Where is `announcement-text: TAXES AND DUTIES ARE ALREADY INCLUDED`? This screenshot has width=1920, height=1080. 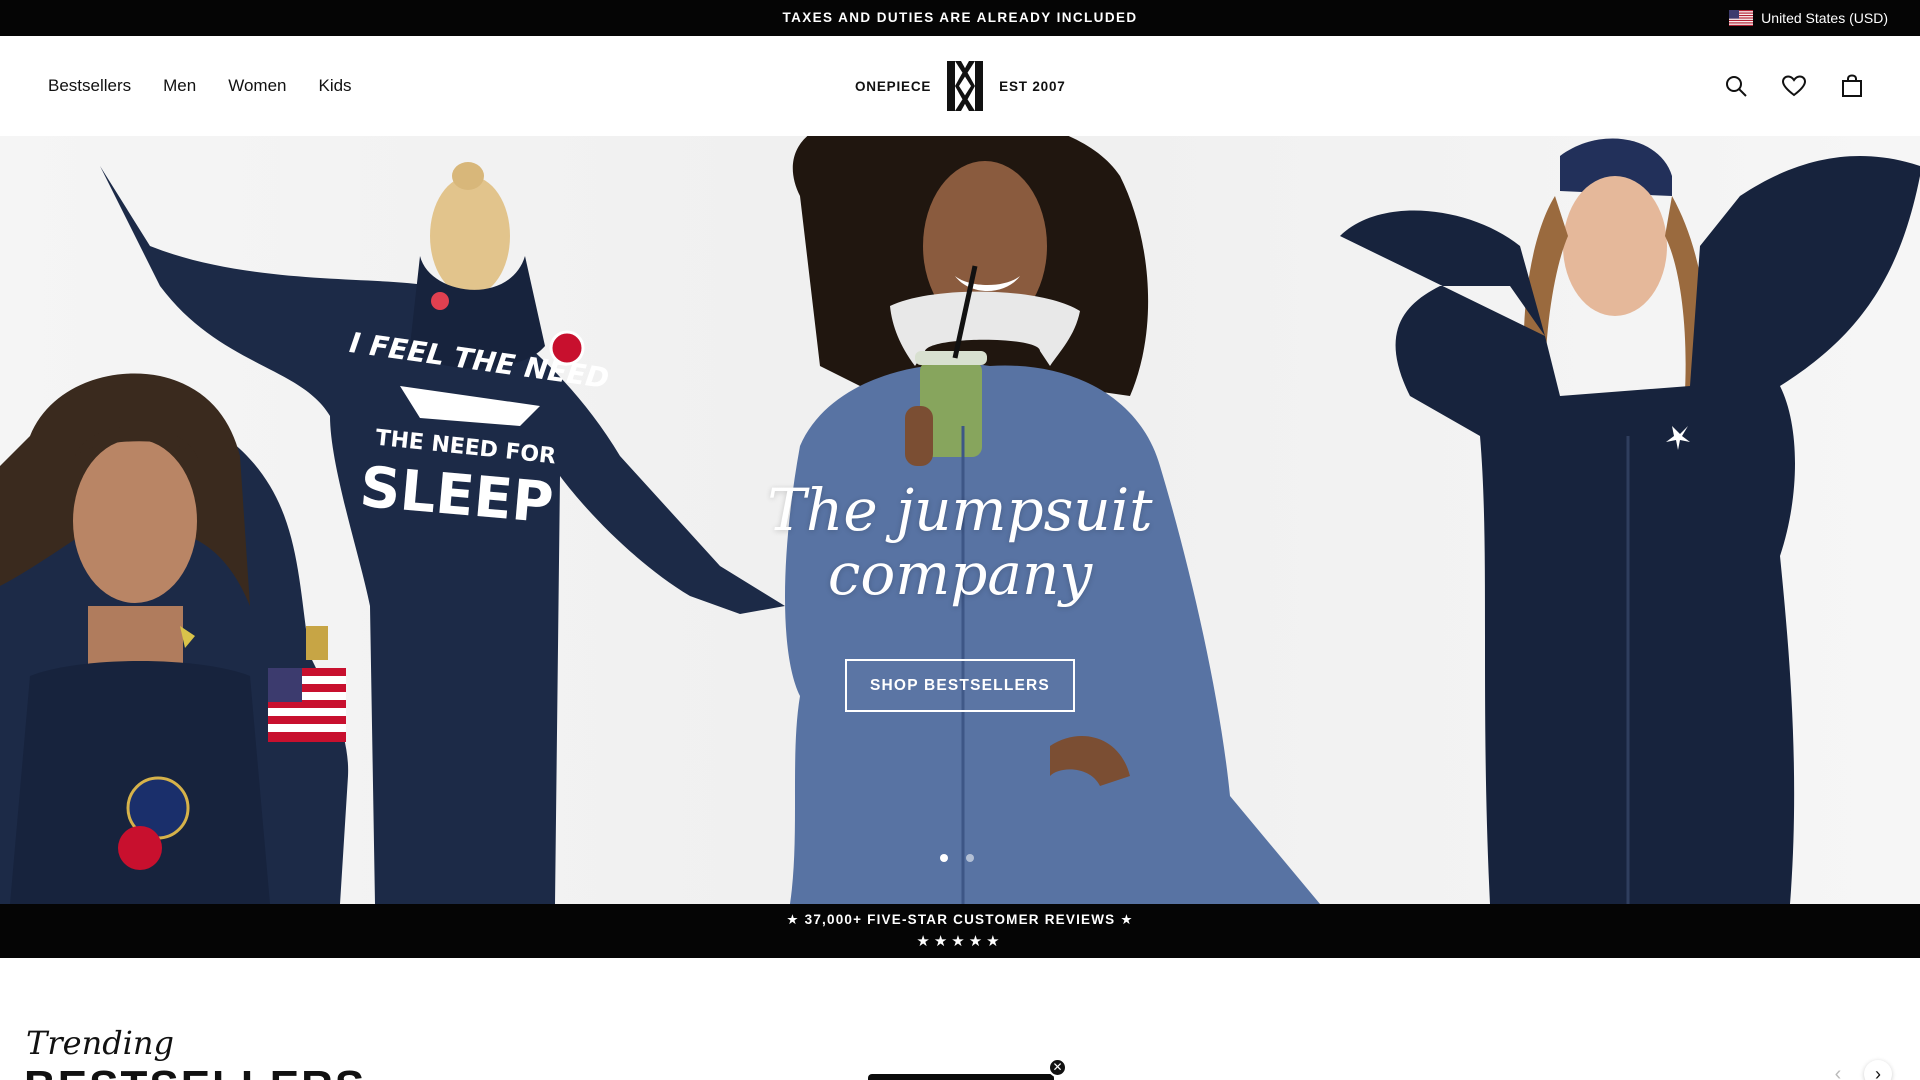 announcement-text: TAXES AND DUTIES ARE ALREADY INCLUDED is located at coordinates (960, 17).